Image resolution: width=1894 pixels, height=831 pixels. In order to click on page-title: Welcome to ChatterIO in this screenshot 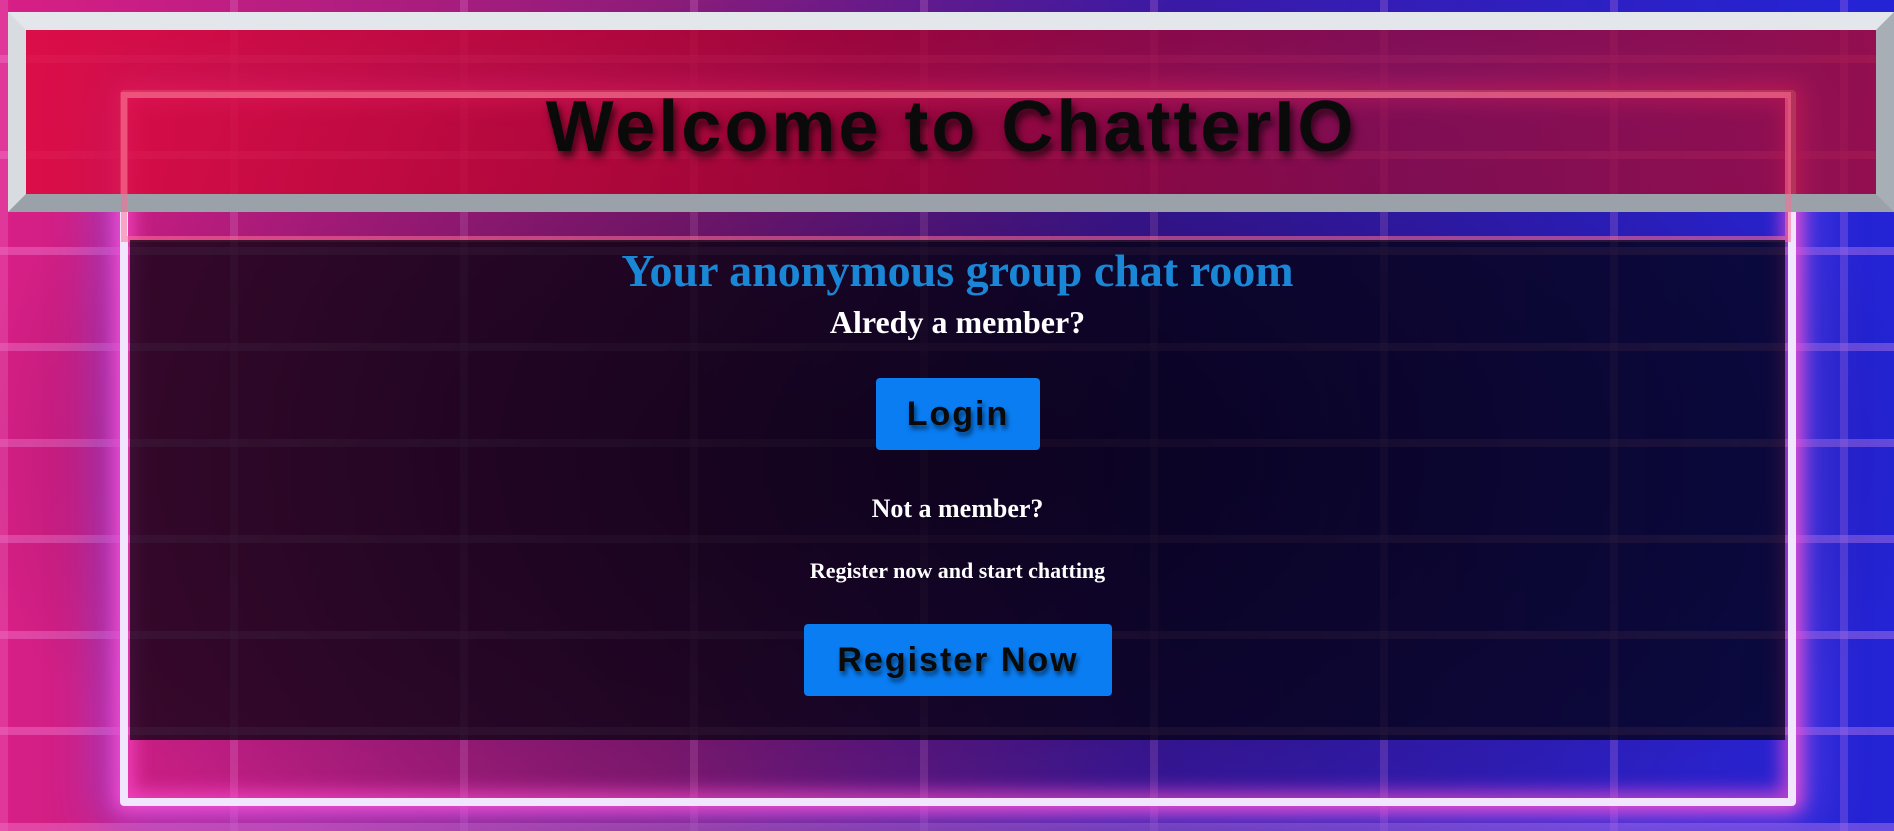, I will do `click(951, 127)`.